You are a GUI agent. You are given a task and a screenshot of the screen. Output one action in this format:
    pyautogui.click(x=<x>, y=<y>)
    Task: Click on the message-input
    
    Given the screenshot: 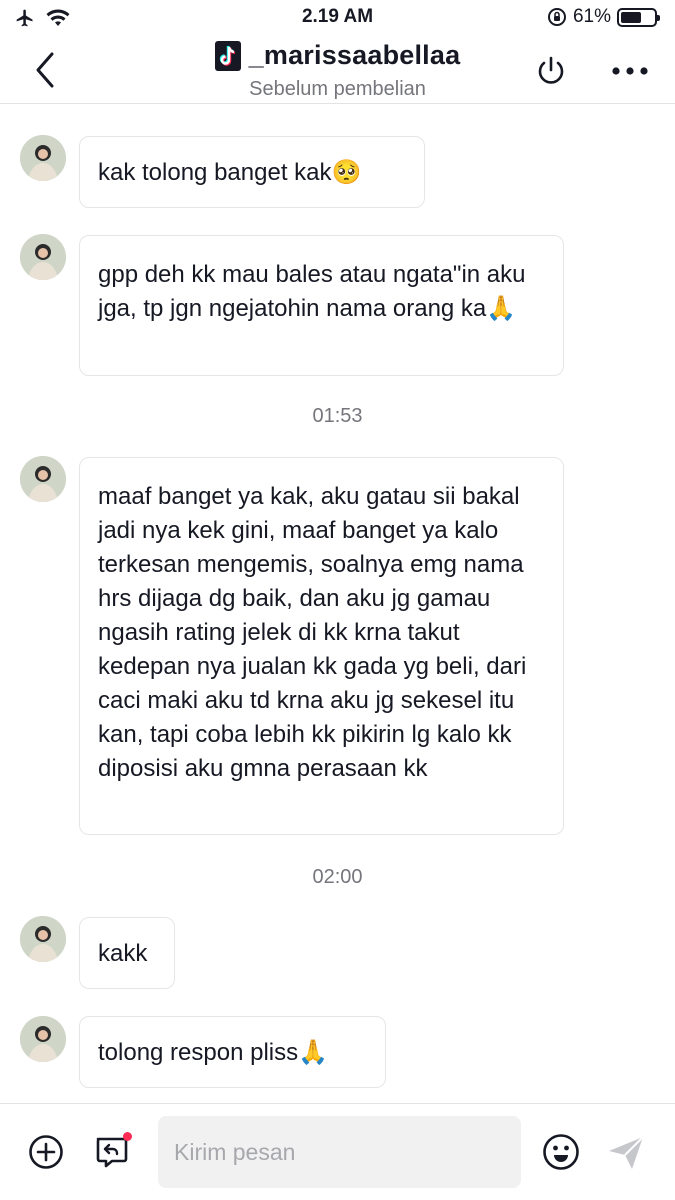 What is the action you would take?
    pyautogui.click(x=339, y=1152)
    